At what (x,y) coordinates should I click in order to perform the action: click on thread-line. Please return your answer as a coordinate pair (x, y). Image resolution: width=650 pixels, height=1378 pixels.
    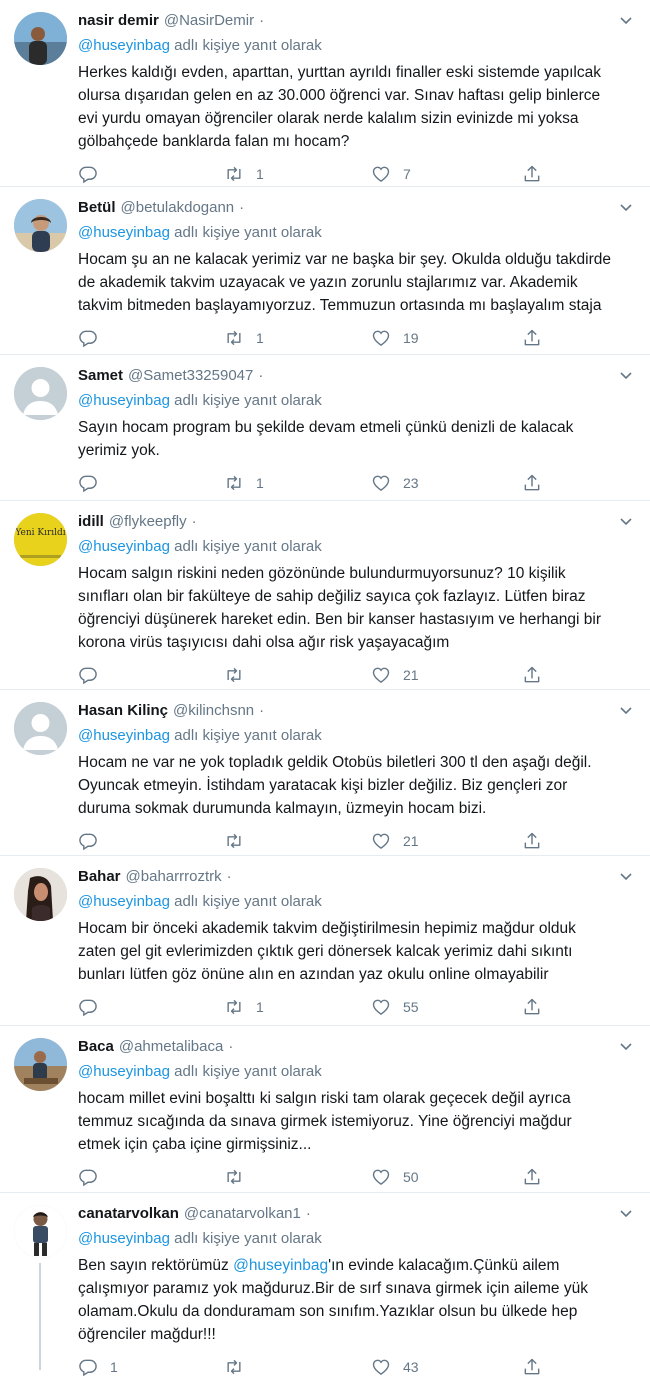
    Looking at the image, I should click on (40, 1316).